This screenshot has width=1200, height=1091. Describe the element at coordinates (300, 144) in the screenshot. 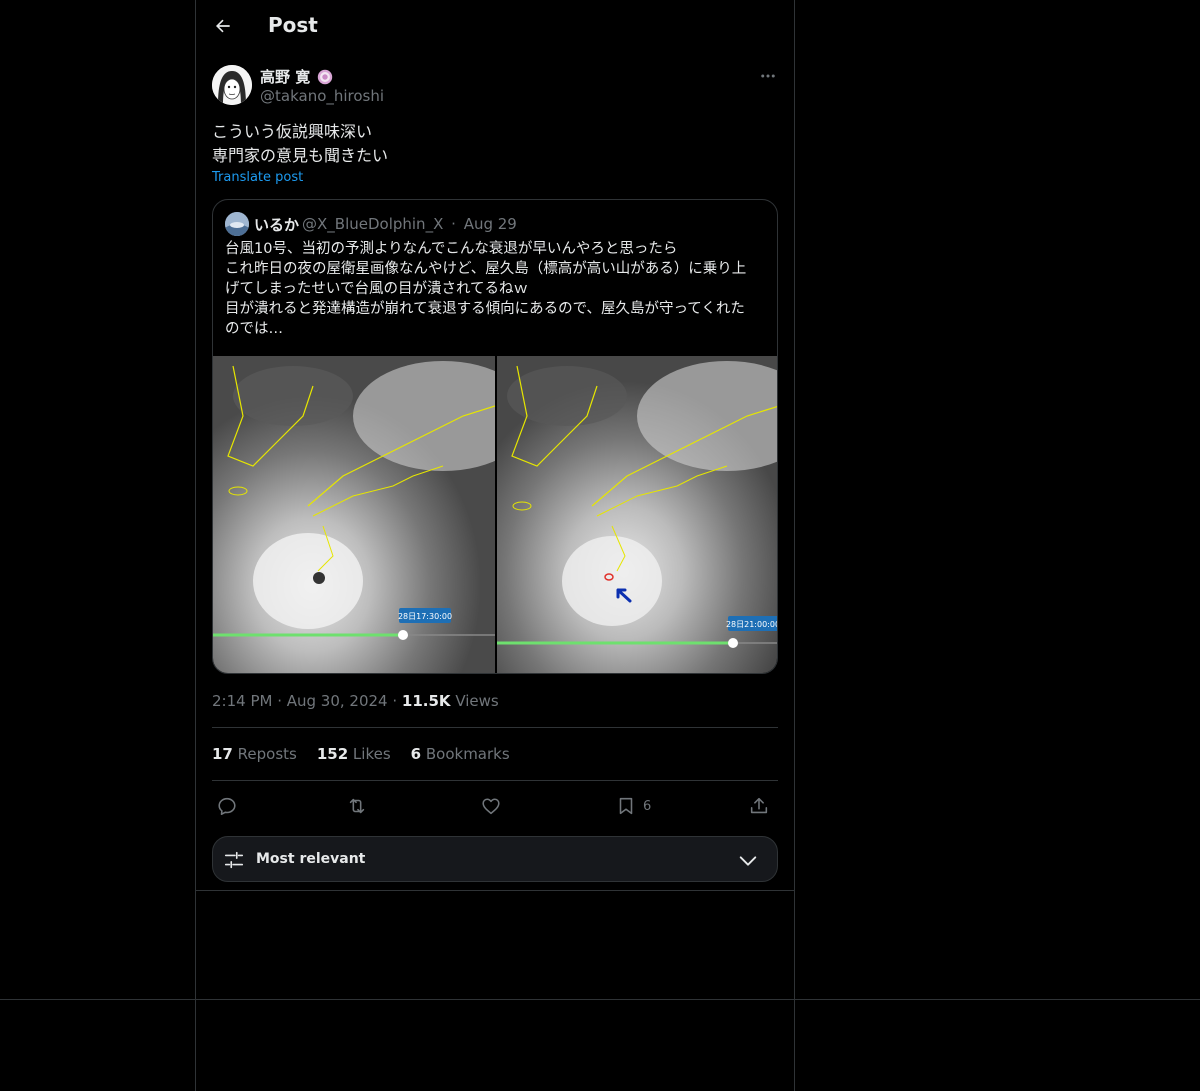

I see `post-text: こういう仮説興味深い 専門家の意見も聞きたい` at that location.